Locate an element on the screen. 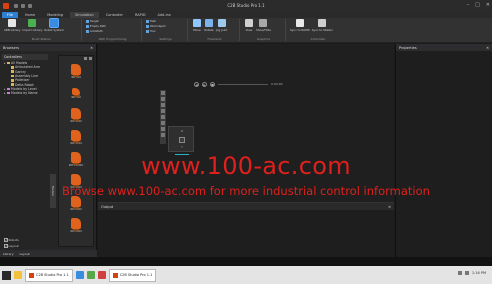  model-item: IRB 140 is located at coordinates (76, 94).